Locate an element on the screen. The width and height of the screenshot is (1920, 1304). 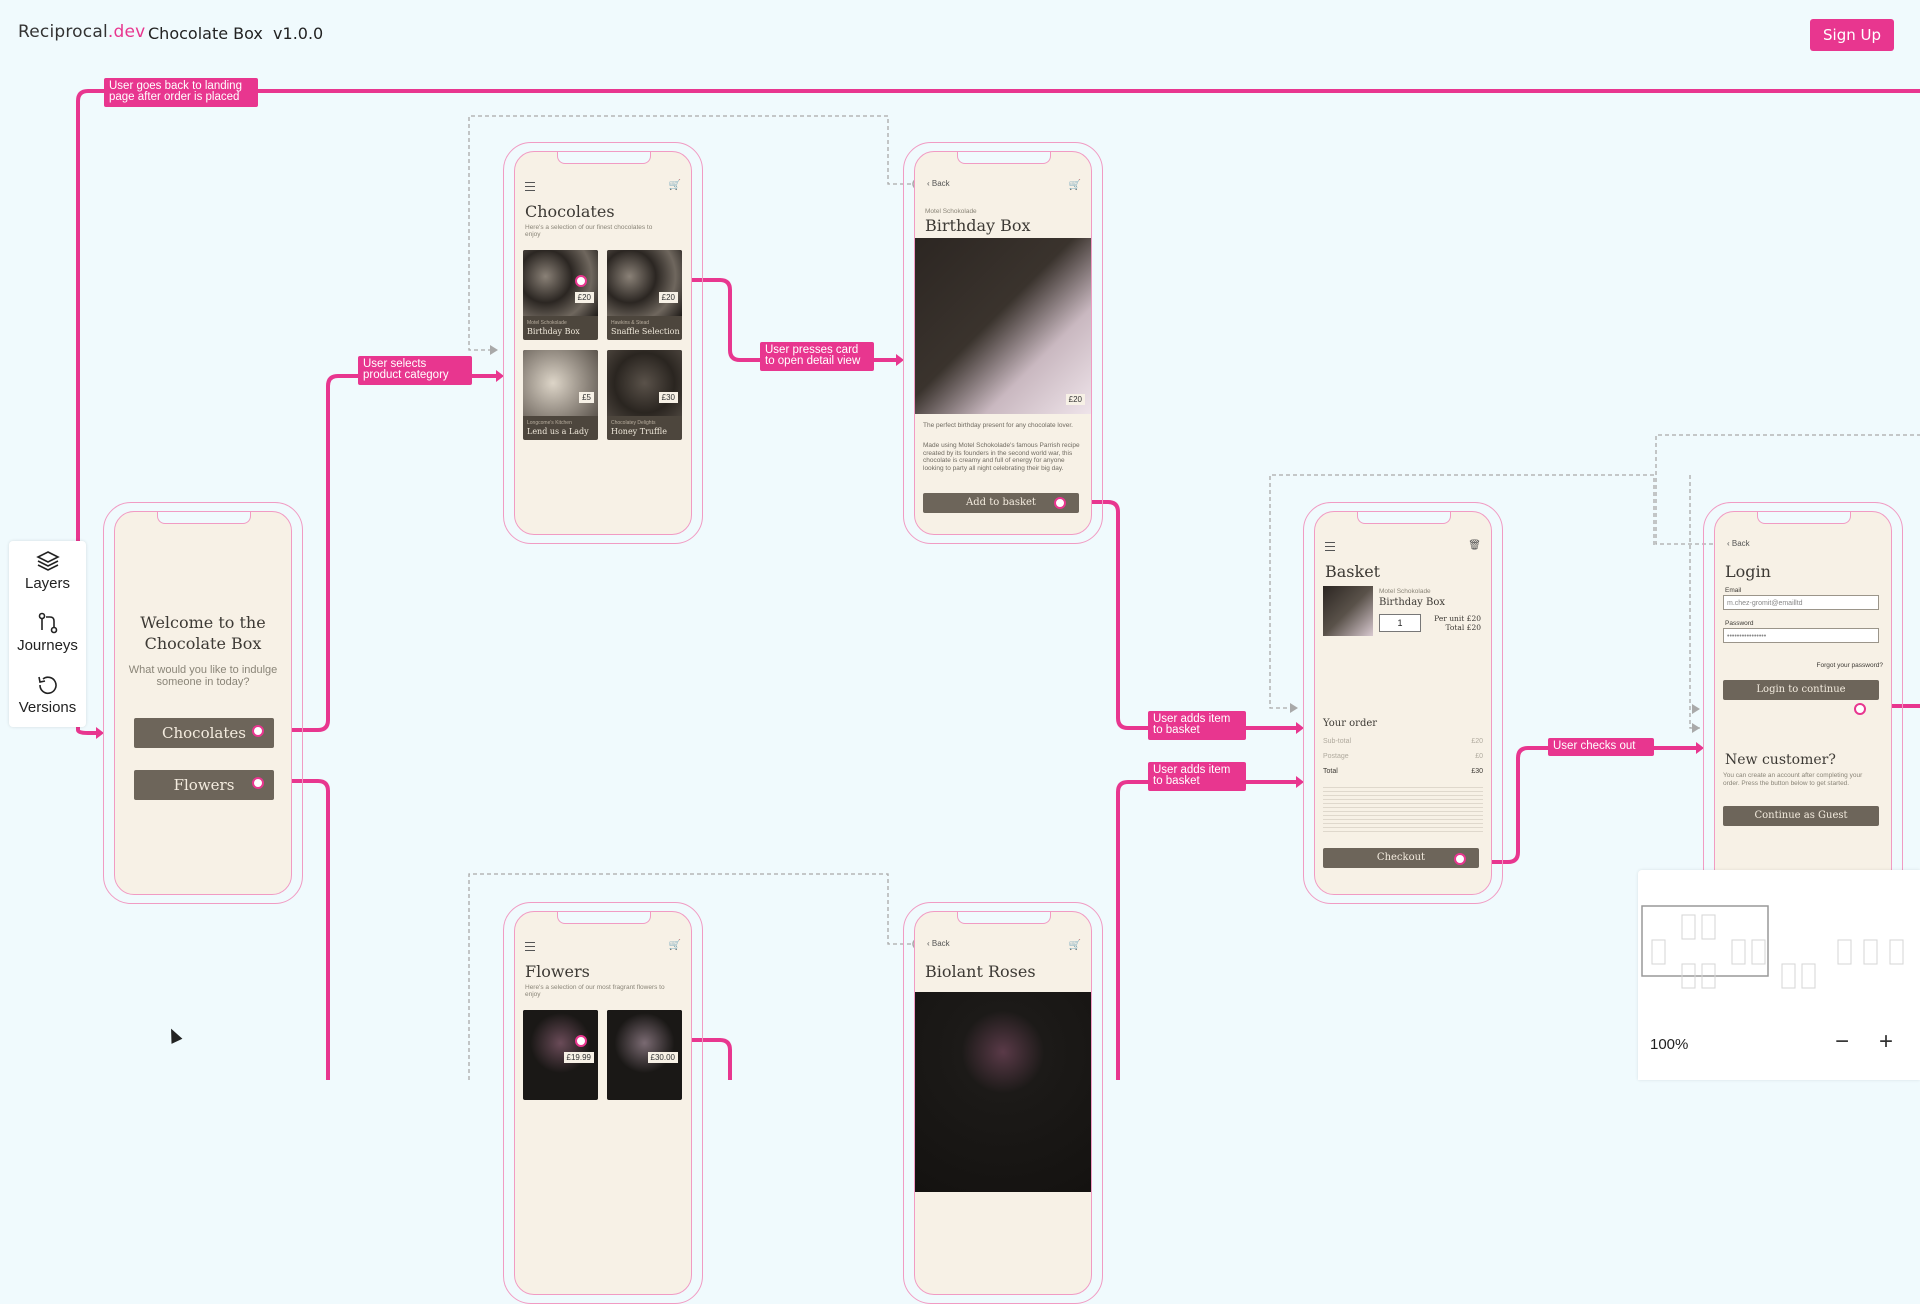
quantity-input: 1 is located at coordinates (1400, 623).